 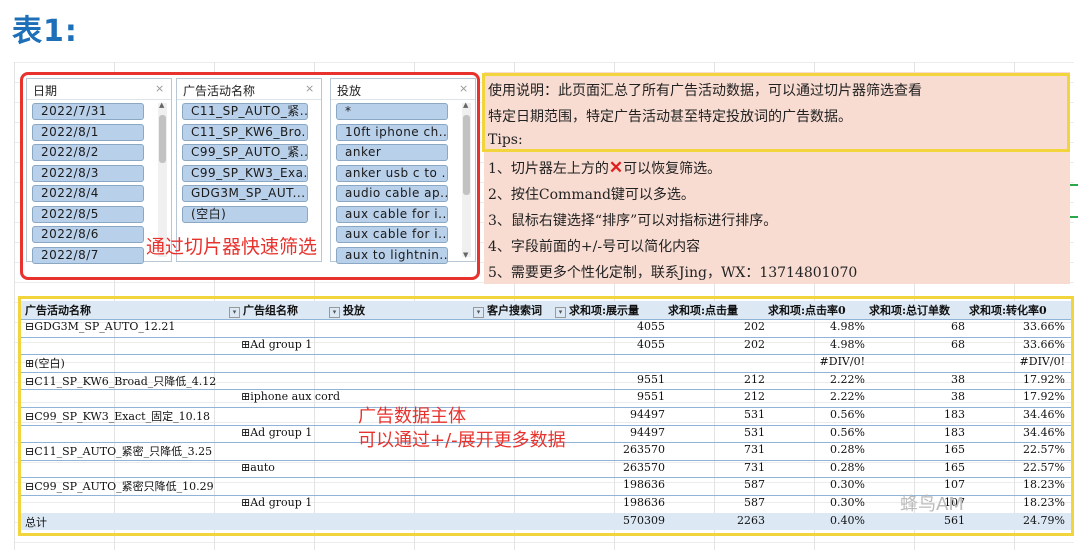 I want to click on scroll-down-arrow-icon: ▼, so click(x=465, y=255).